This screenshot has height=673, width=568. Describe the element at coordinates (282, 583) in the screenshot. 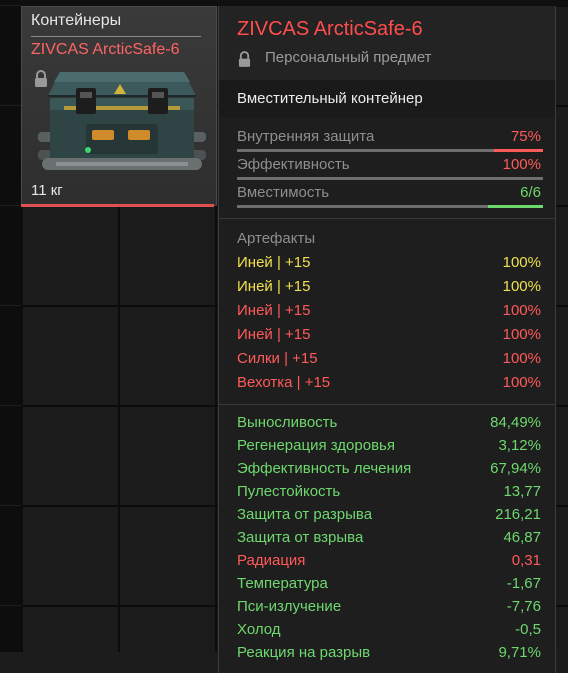

I see `effect-name: Температура` at that location.